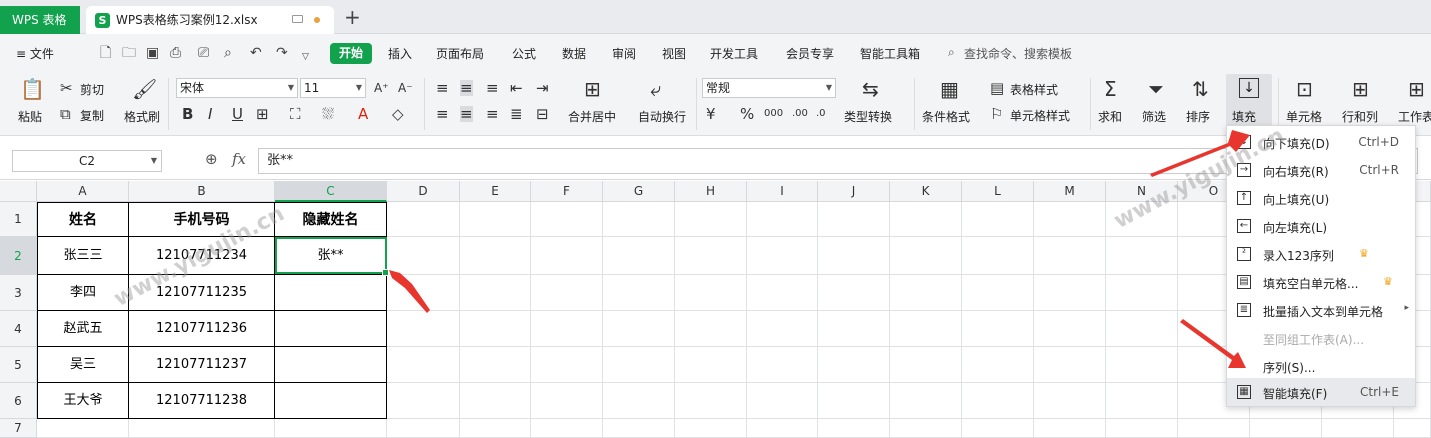 This screenshot has height=438, width=1431. I want to click on arrow-smart-fill, so click(1213, 343).